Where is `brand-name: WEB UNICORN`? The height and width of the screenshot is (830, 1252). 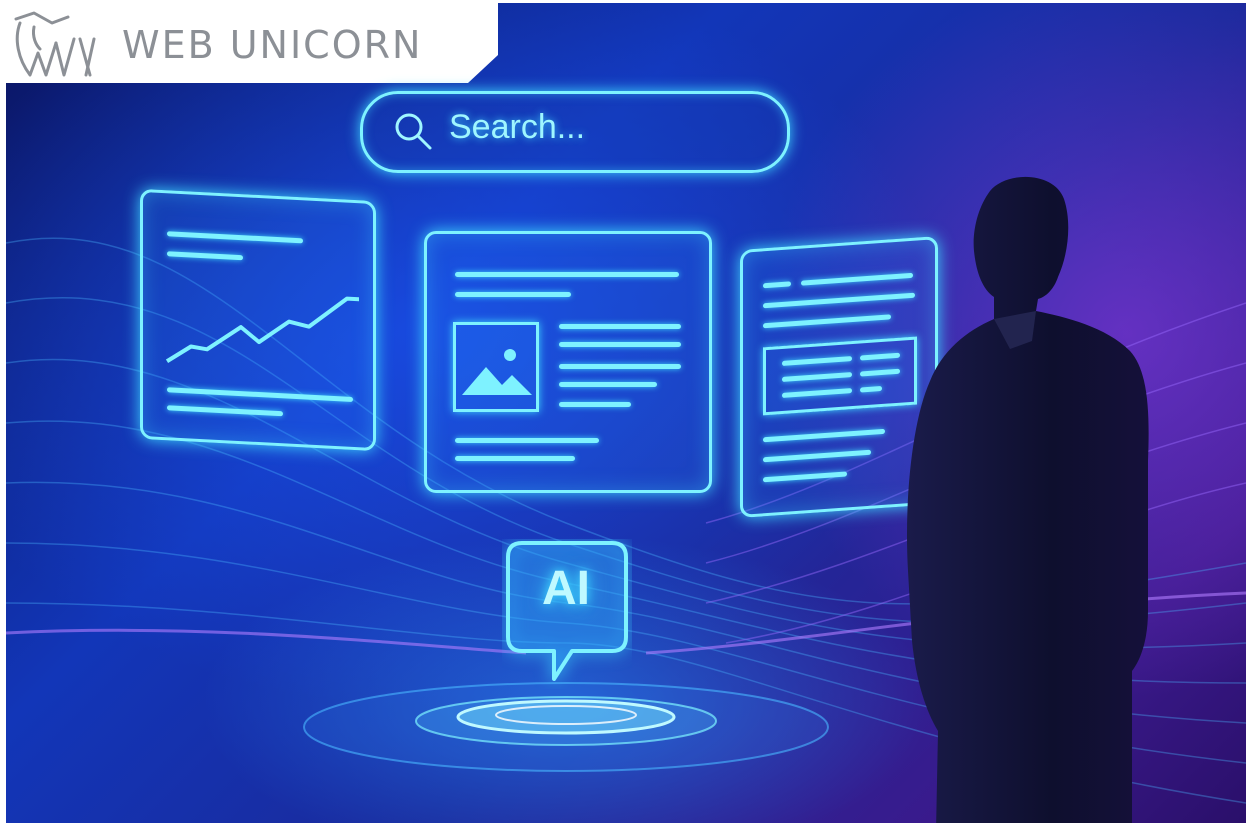
brand-name: WEB UNICORN is located at coordinates (272, 45).